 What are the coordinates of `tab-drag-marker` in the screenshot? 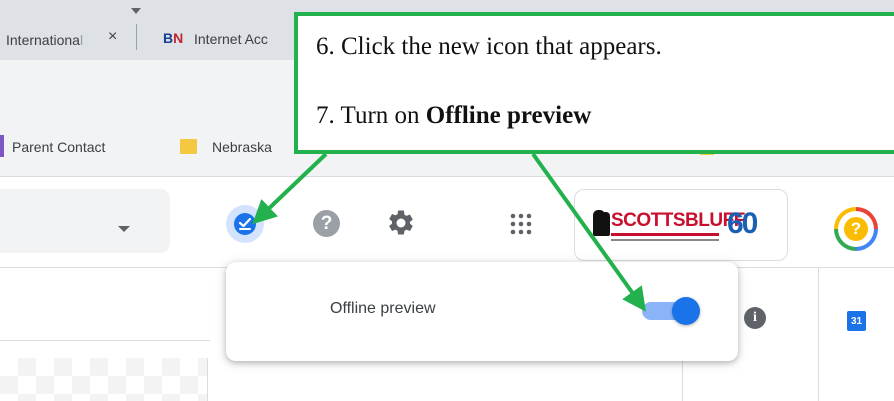 It's located at (136, 11).